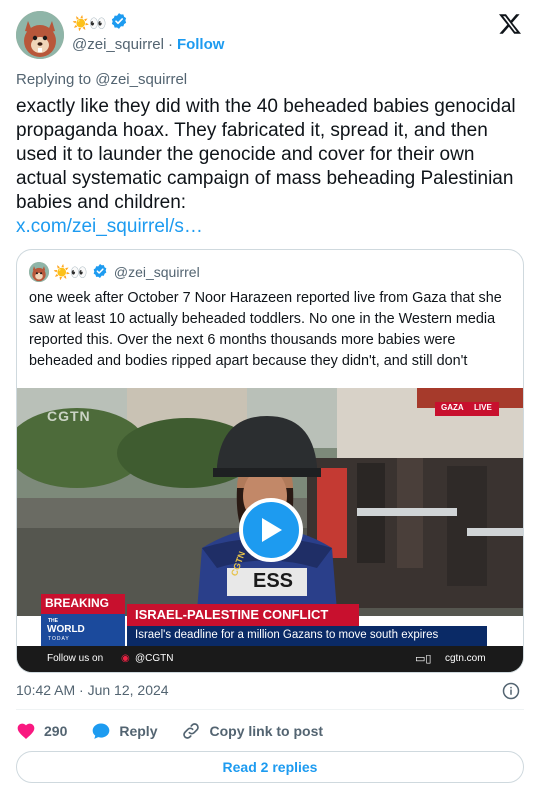 The image size is (540, 798). What do you see at coordinates (75, 658) in the screenshot?
I see `follow-us-text: Follow us on` at bounding box center [75, 658].